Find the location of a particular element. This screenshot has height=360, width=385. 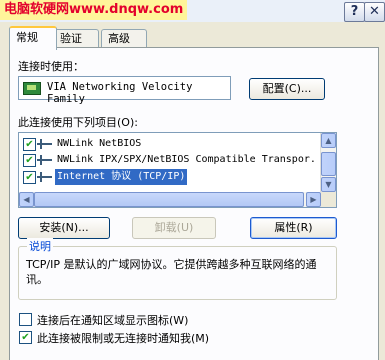

watermark-text: 电脑软硬网www.dnqw.com is located at coordinates (94, 10).